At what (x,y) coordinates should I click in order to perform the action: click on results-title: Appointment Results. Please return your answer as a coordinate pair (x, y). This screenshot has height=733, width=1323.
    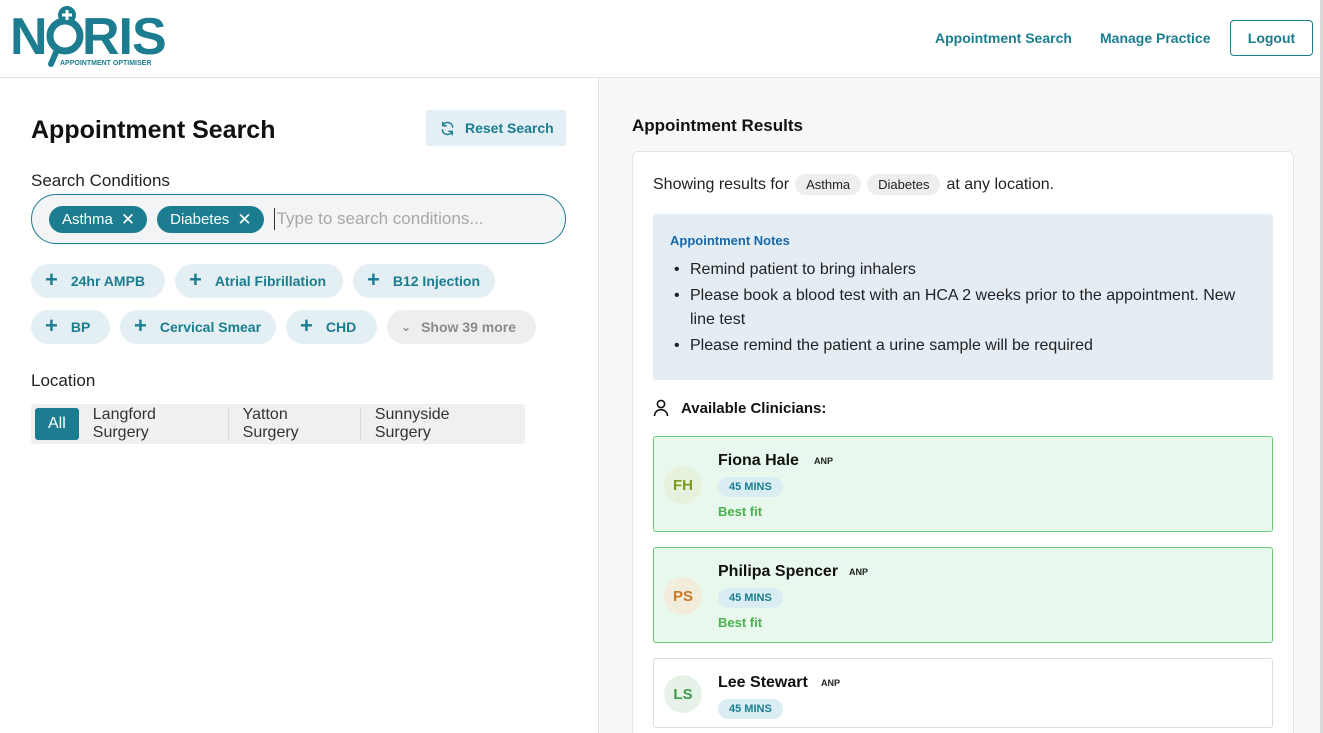
    Looking at the image, I should click on (717, 125).